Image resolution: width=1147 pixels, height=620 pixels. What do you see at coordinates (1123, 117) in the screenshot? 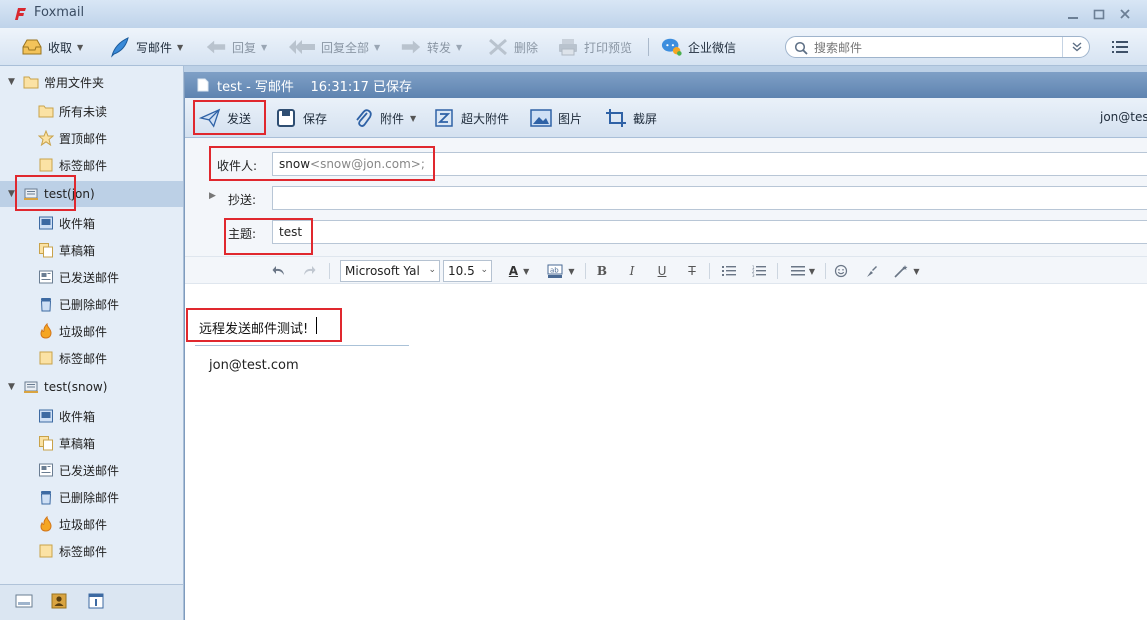
I see `sender-account: jon@tes` at bounding box center [1123, 117].